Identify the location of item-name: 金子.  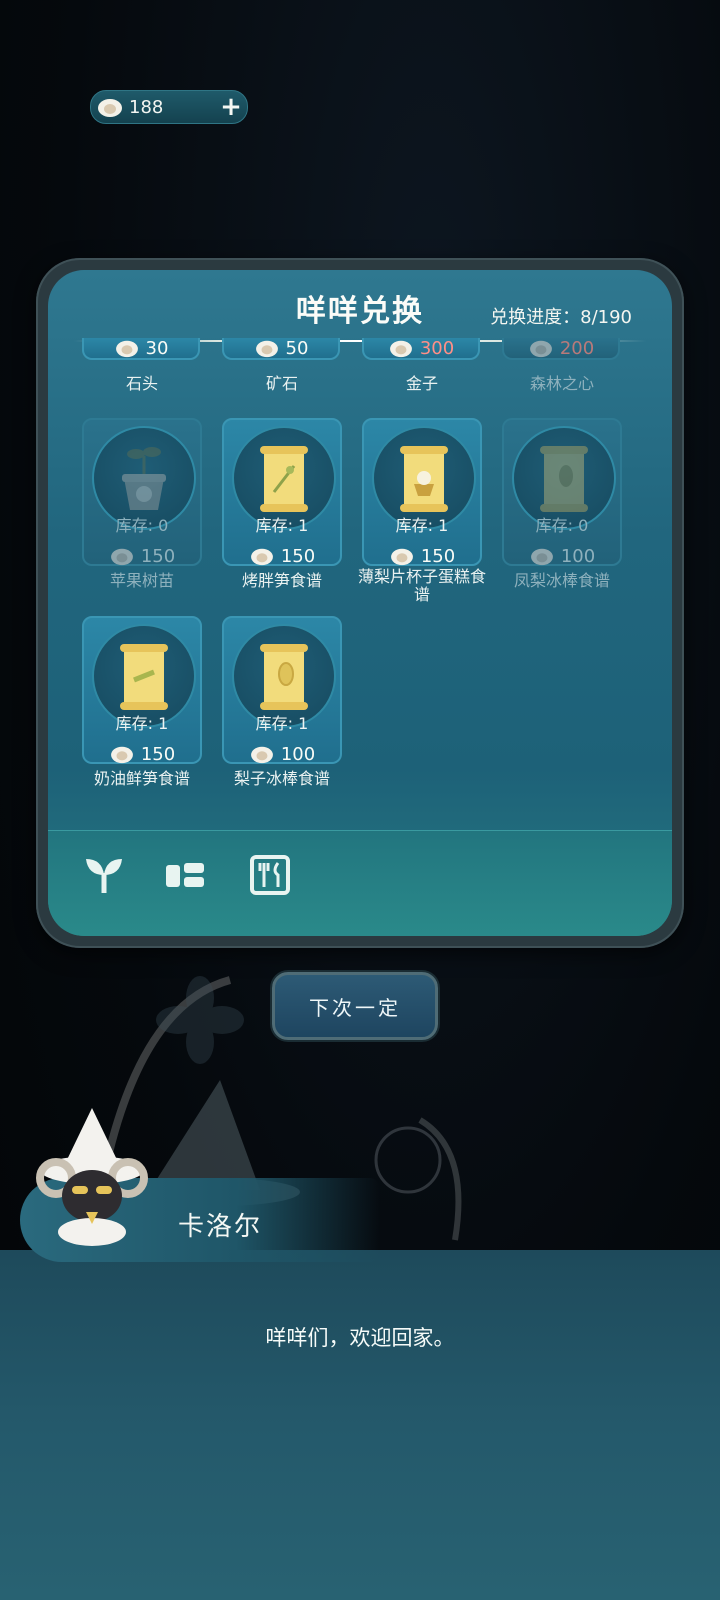
(421, 383).